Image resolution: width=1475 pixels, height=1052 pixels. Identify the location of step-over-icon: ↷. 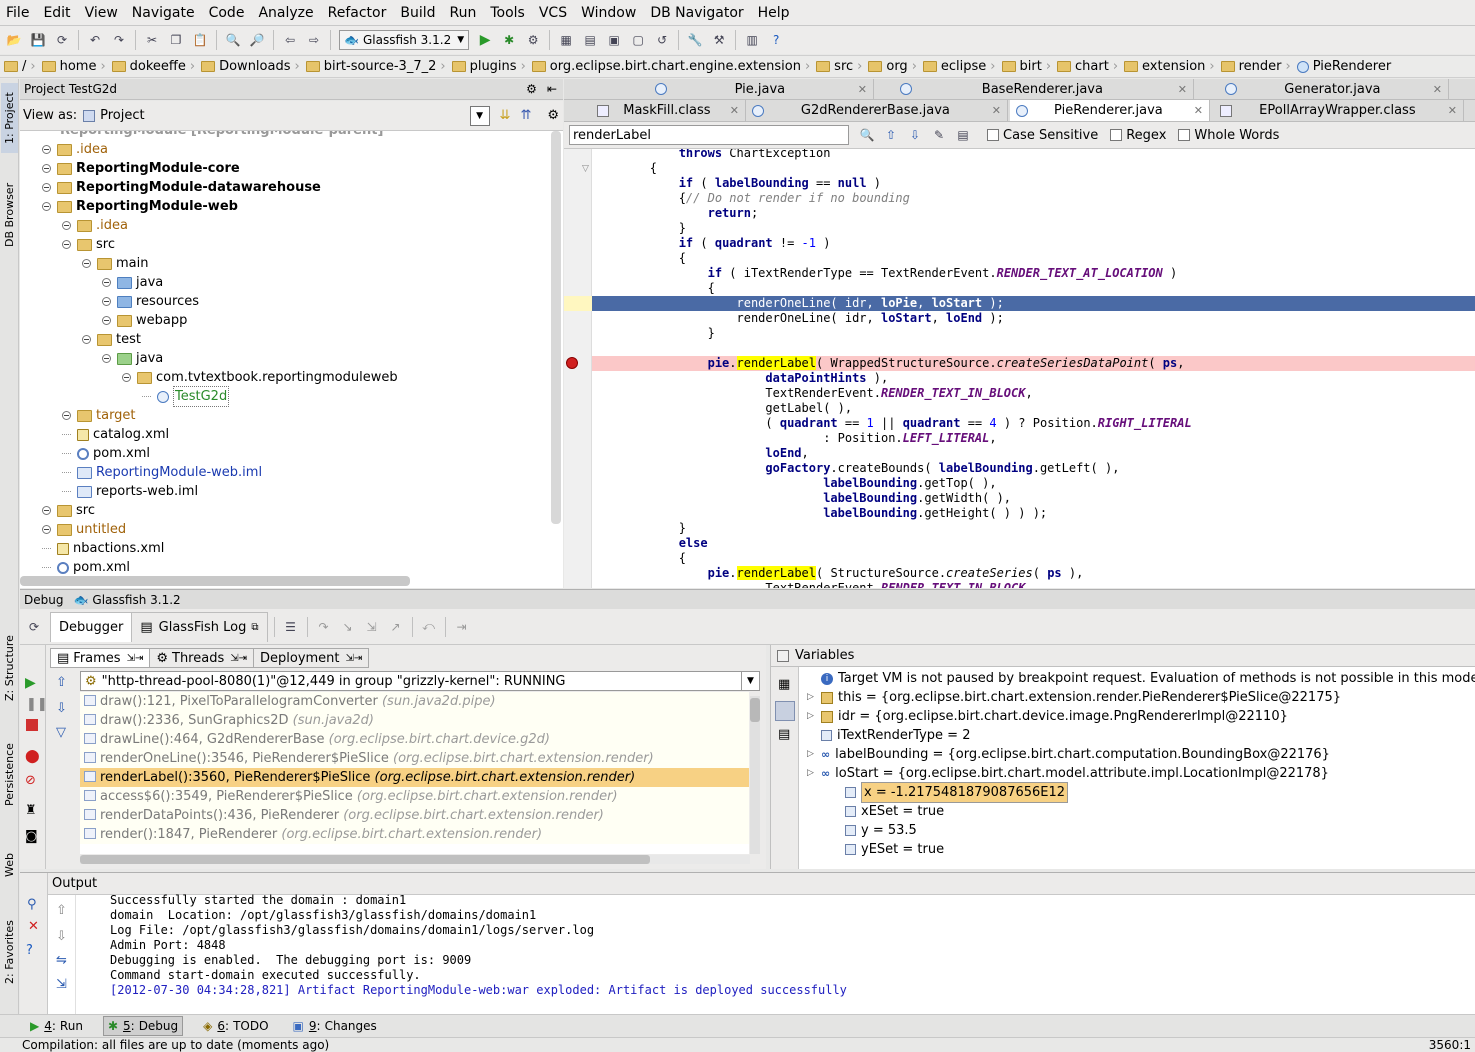
(324, 627).